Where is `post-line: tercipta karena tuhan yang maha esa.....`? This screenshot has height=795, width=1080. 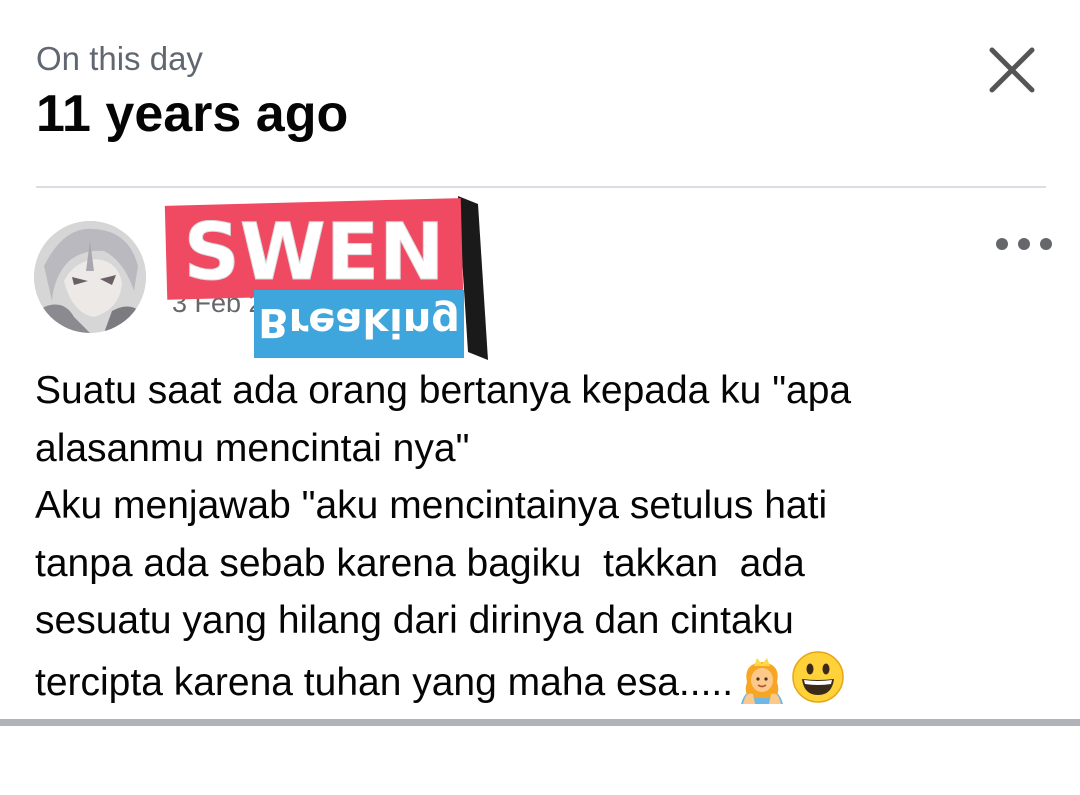 post-line: tercipta karena tuhan yang maha esa..... is located at coordinates (384, 682).